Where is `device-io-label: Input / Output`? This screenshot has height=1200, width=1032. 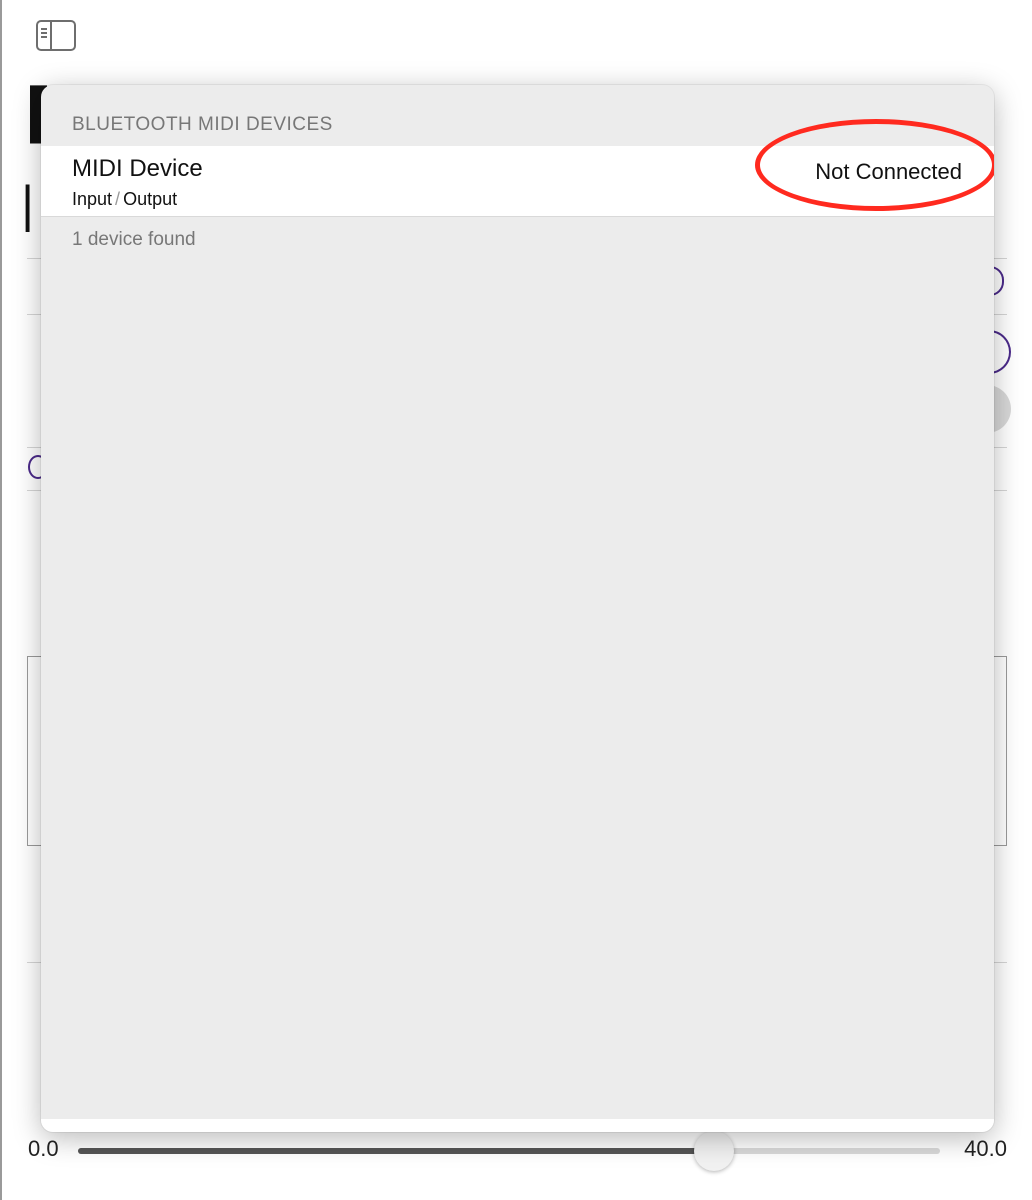 device-io-label: Input / Output is located at coordinates (124, 199).